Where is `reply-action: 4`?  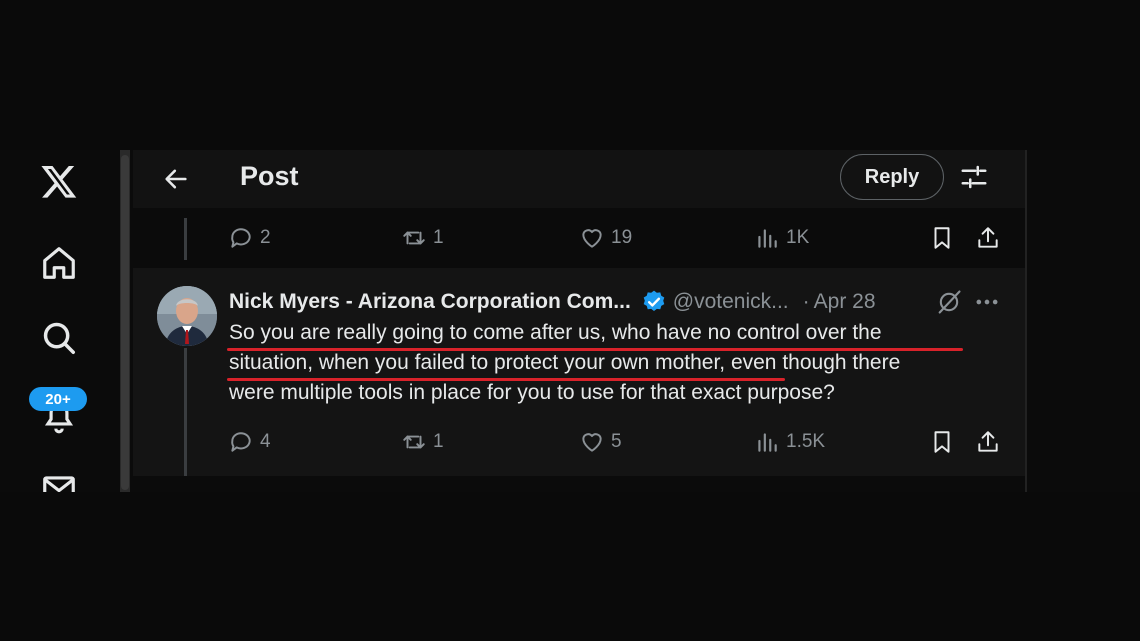
reply-action: 4 is located at coordinates (249, 442).